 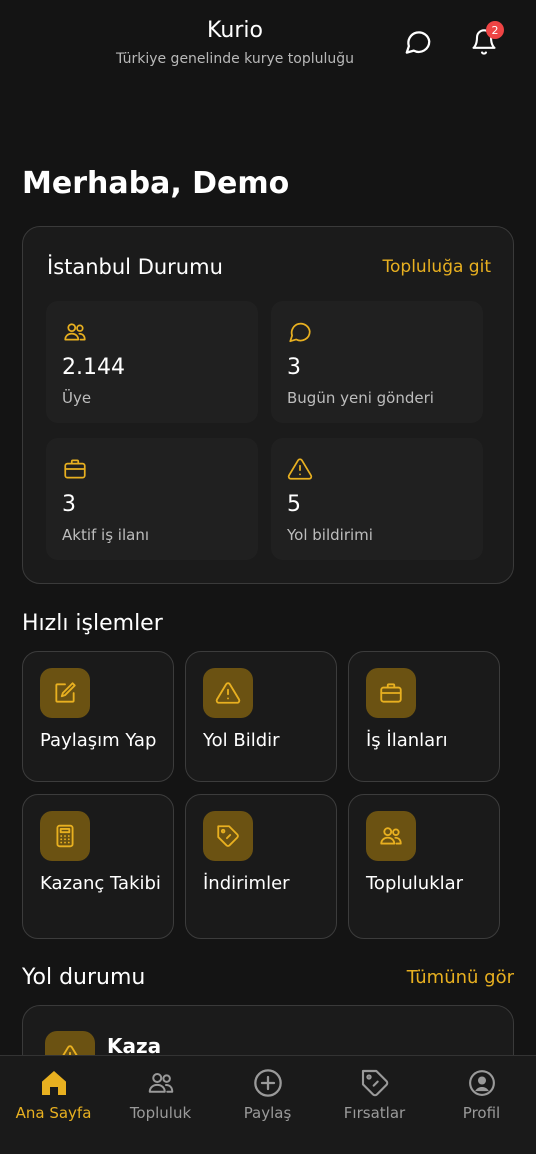 I want to click on nav-label: Profil, so click(x=481, y=1113).